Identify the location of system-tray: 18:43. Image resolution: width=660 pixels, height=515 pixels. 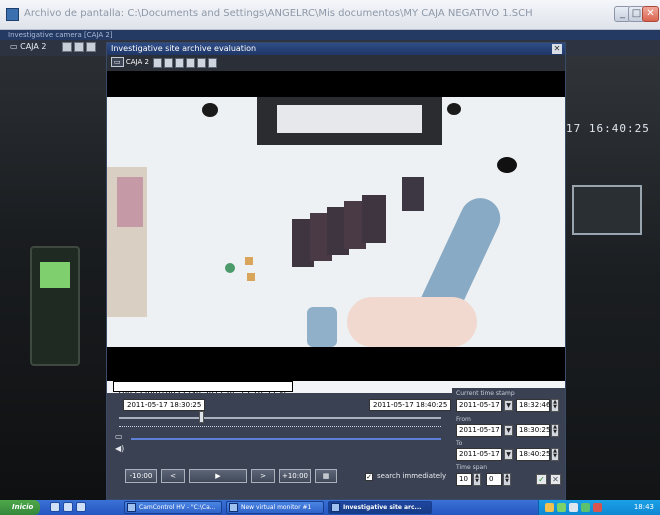
(599, 507).